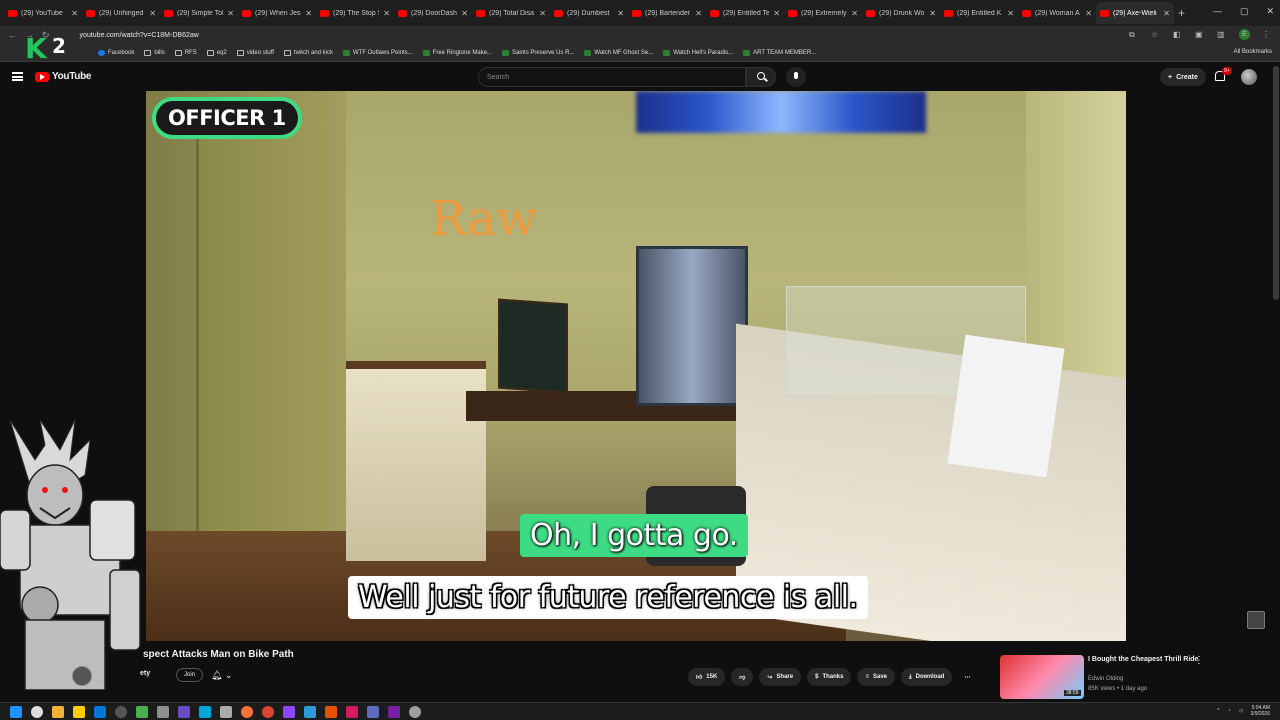 This screenshot has height=720, width=1280. I want to click on browser-tab: (29) DoorDash ✕, so click(433, 13).